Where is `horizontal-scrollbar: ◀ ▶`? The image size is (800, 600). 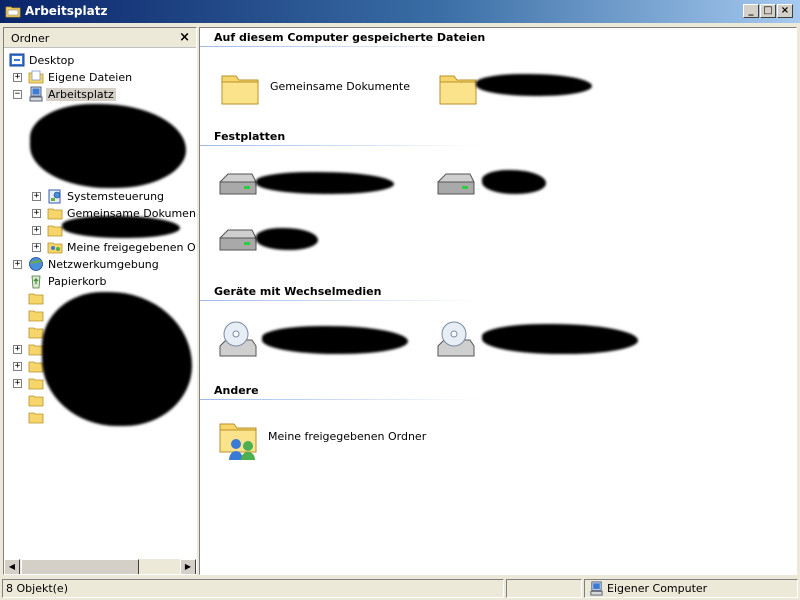 horizontal-scrollbar: ◀ ▶ is located at coordinates (100, 566).